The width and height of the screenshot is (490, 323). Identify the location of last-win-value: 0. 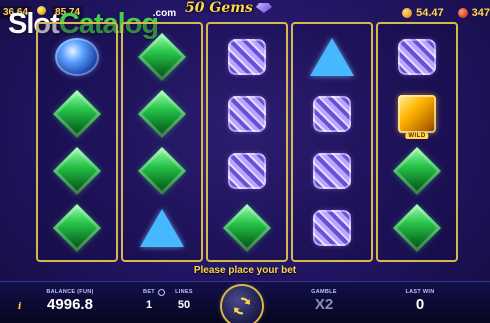
(420, 304).